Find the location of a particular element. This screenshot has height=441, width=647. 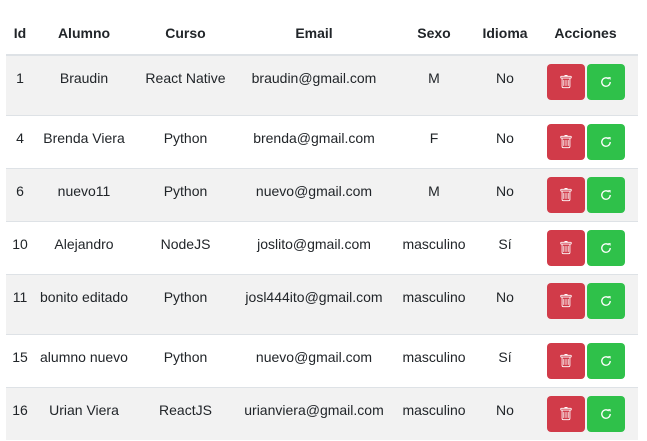

cell-curso: NodeJS is located at coordinates (185, 248).